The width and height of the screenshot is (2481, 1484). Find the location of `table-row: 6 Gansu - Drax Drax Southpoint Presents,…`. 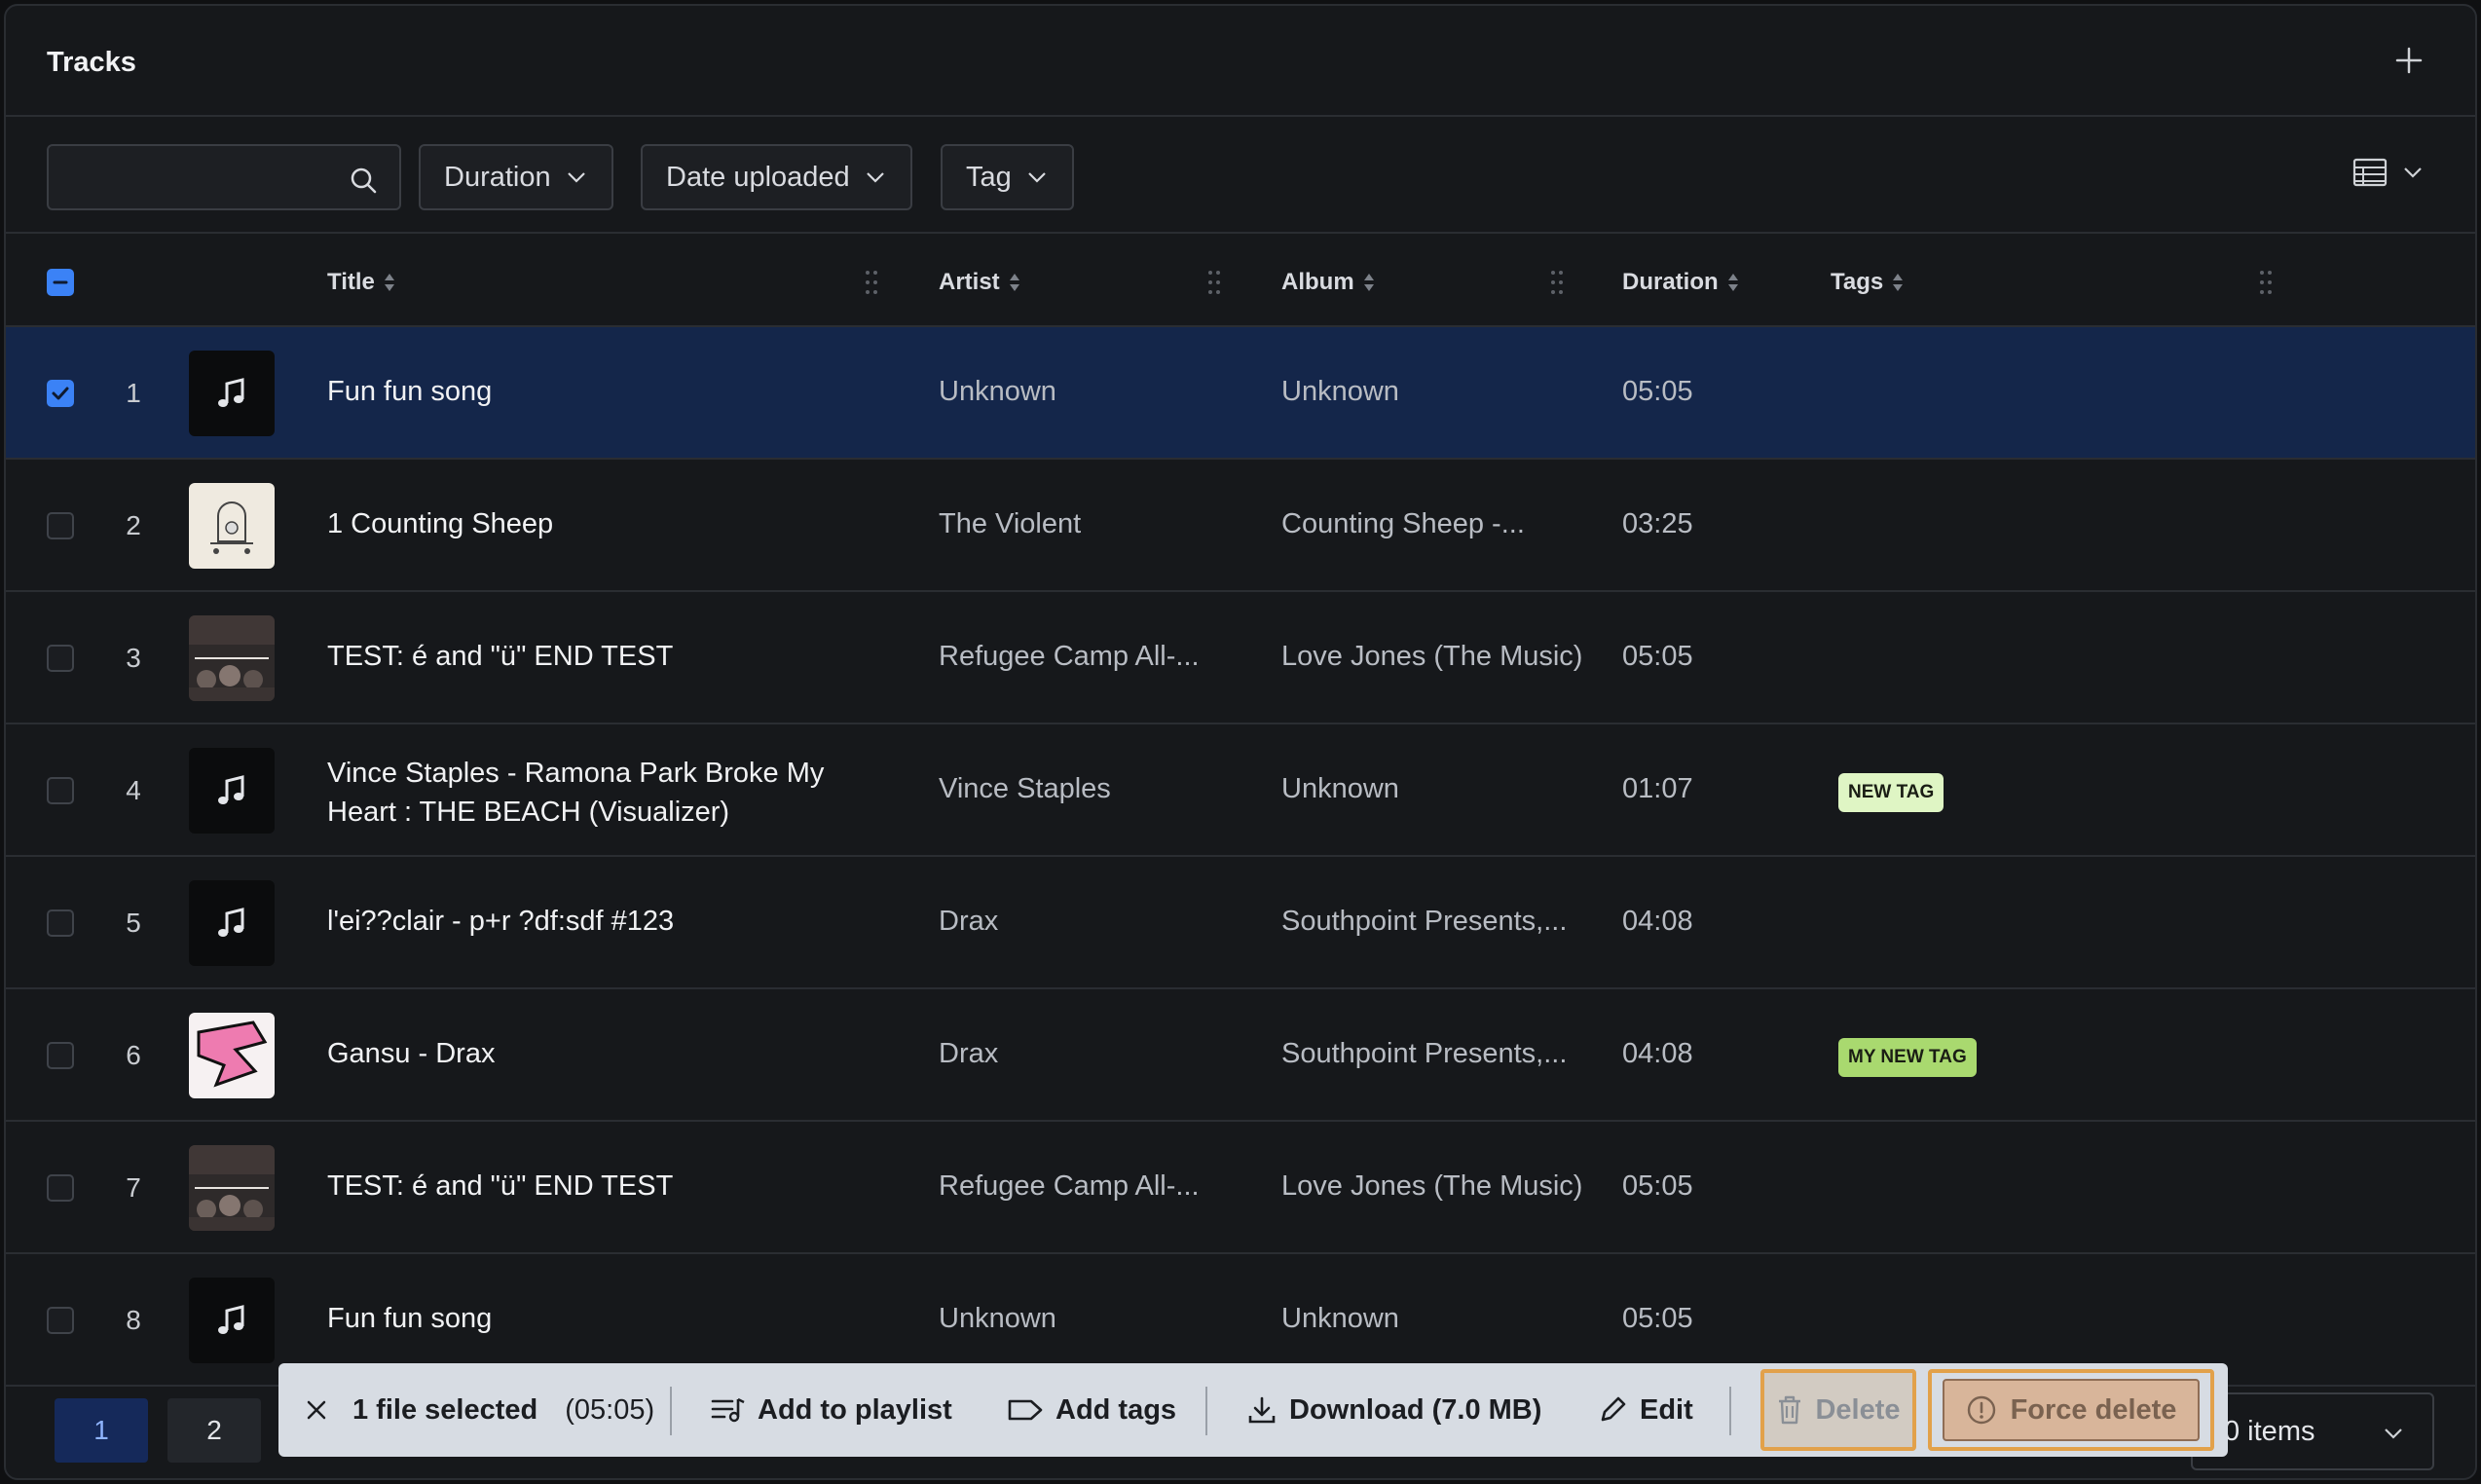

table-row: 6 Gansu - Drax Drax Southpoint Presents,… is located at coordinates (1240, 1055).